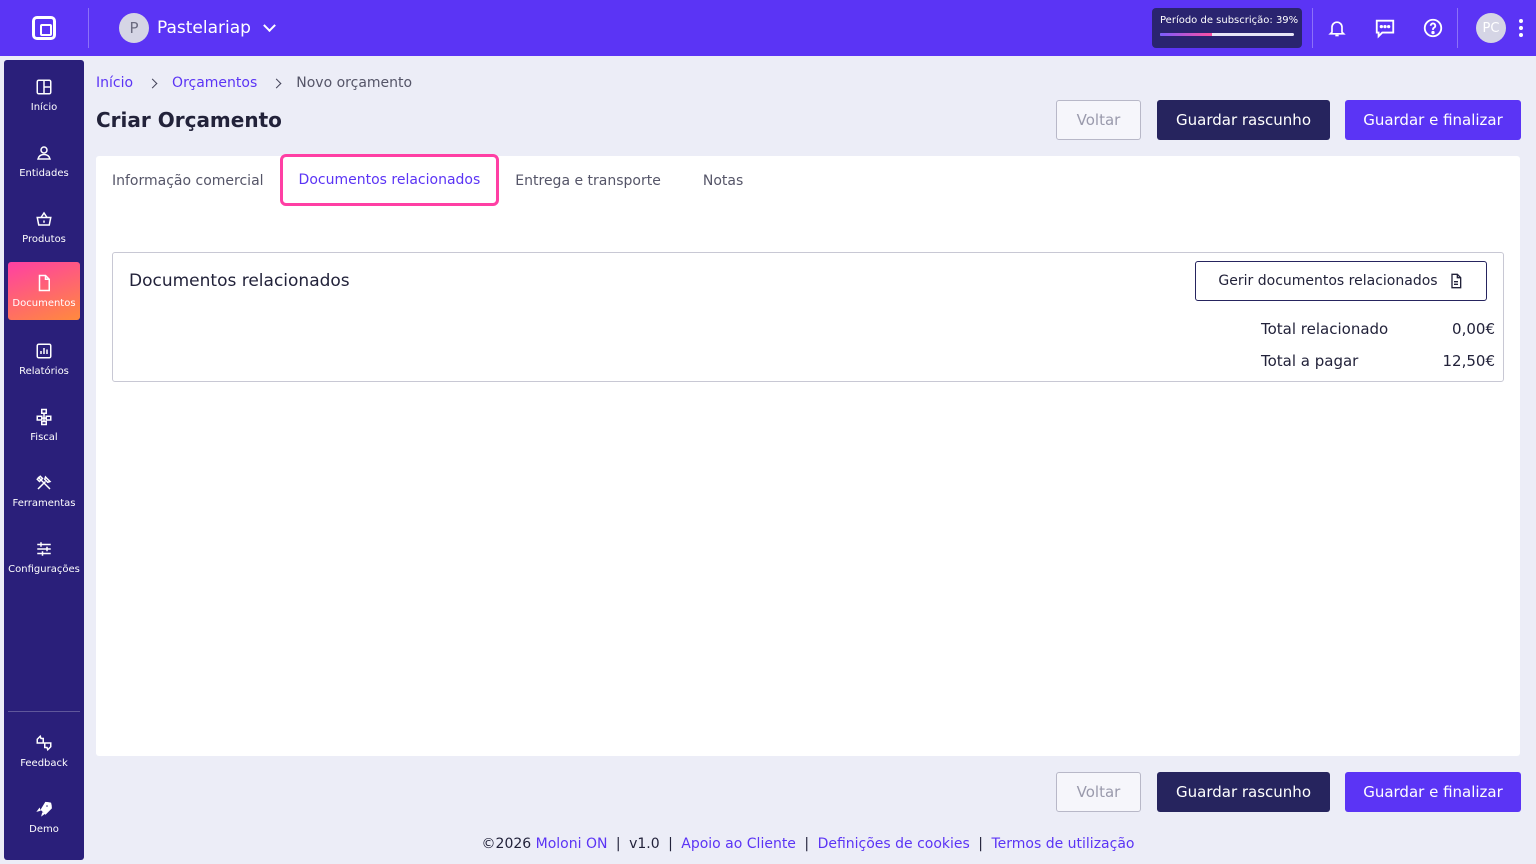 The image size is (1536, 864). What do you see at coordinates (1098, 792) in the screenshot?
I see `back-button-bottom: Voltar` at bounding box center [1098, 792].